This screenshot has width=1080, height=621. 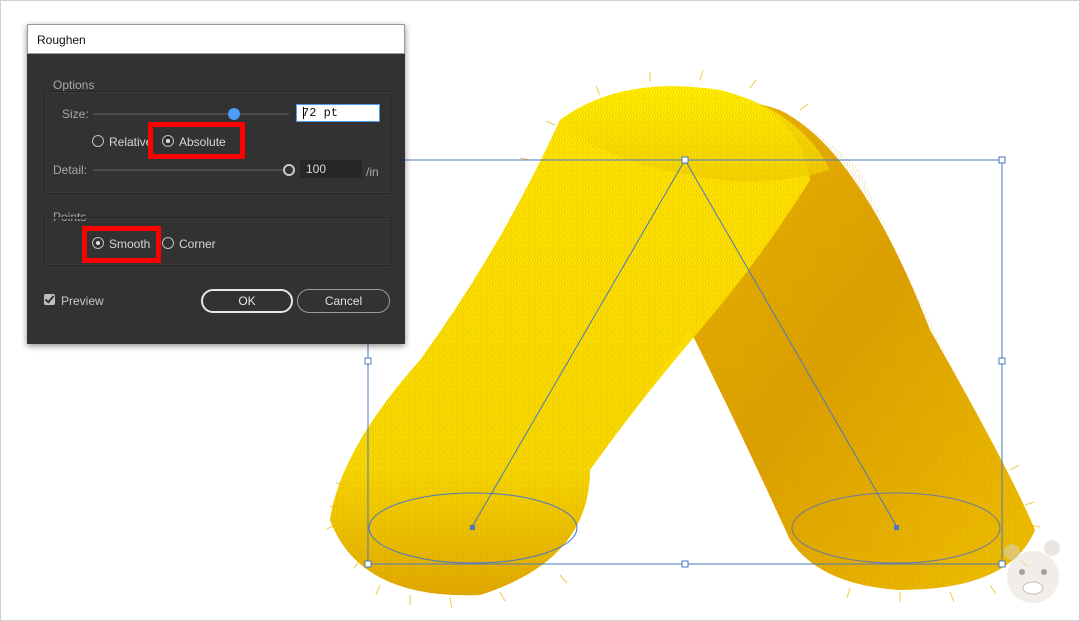 I want to click on ok-button: OK, so click(x=247, y=301).